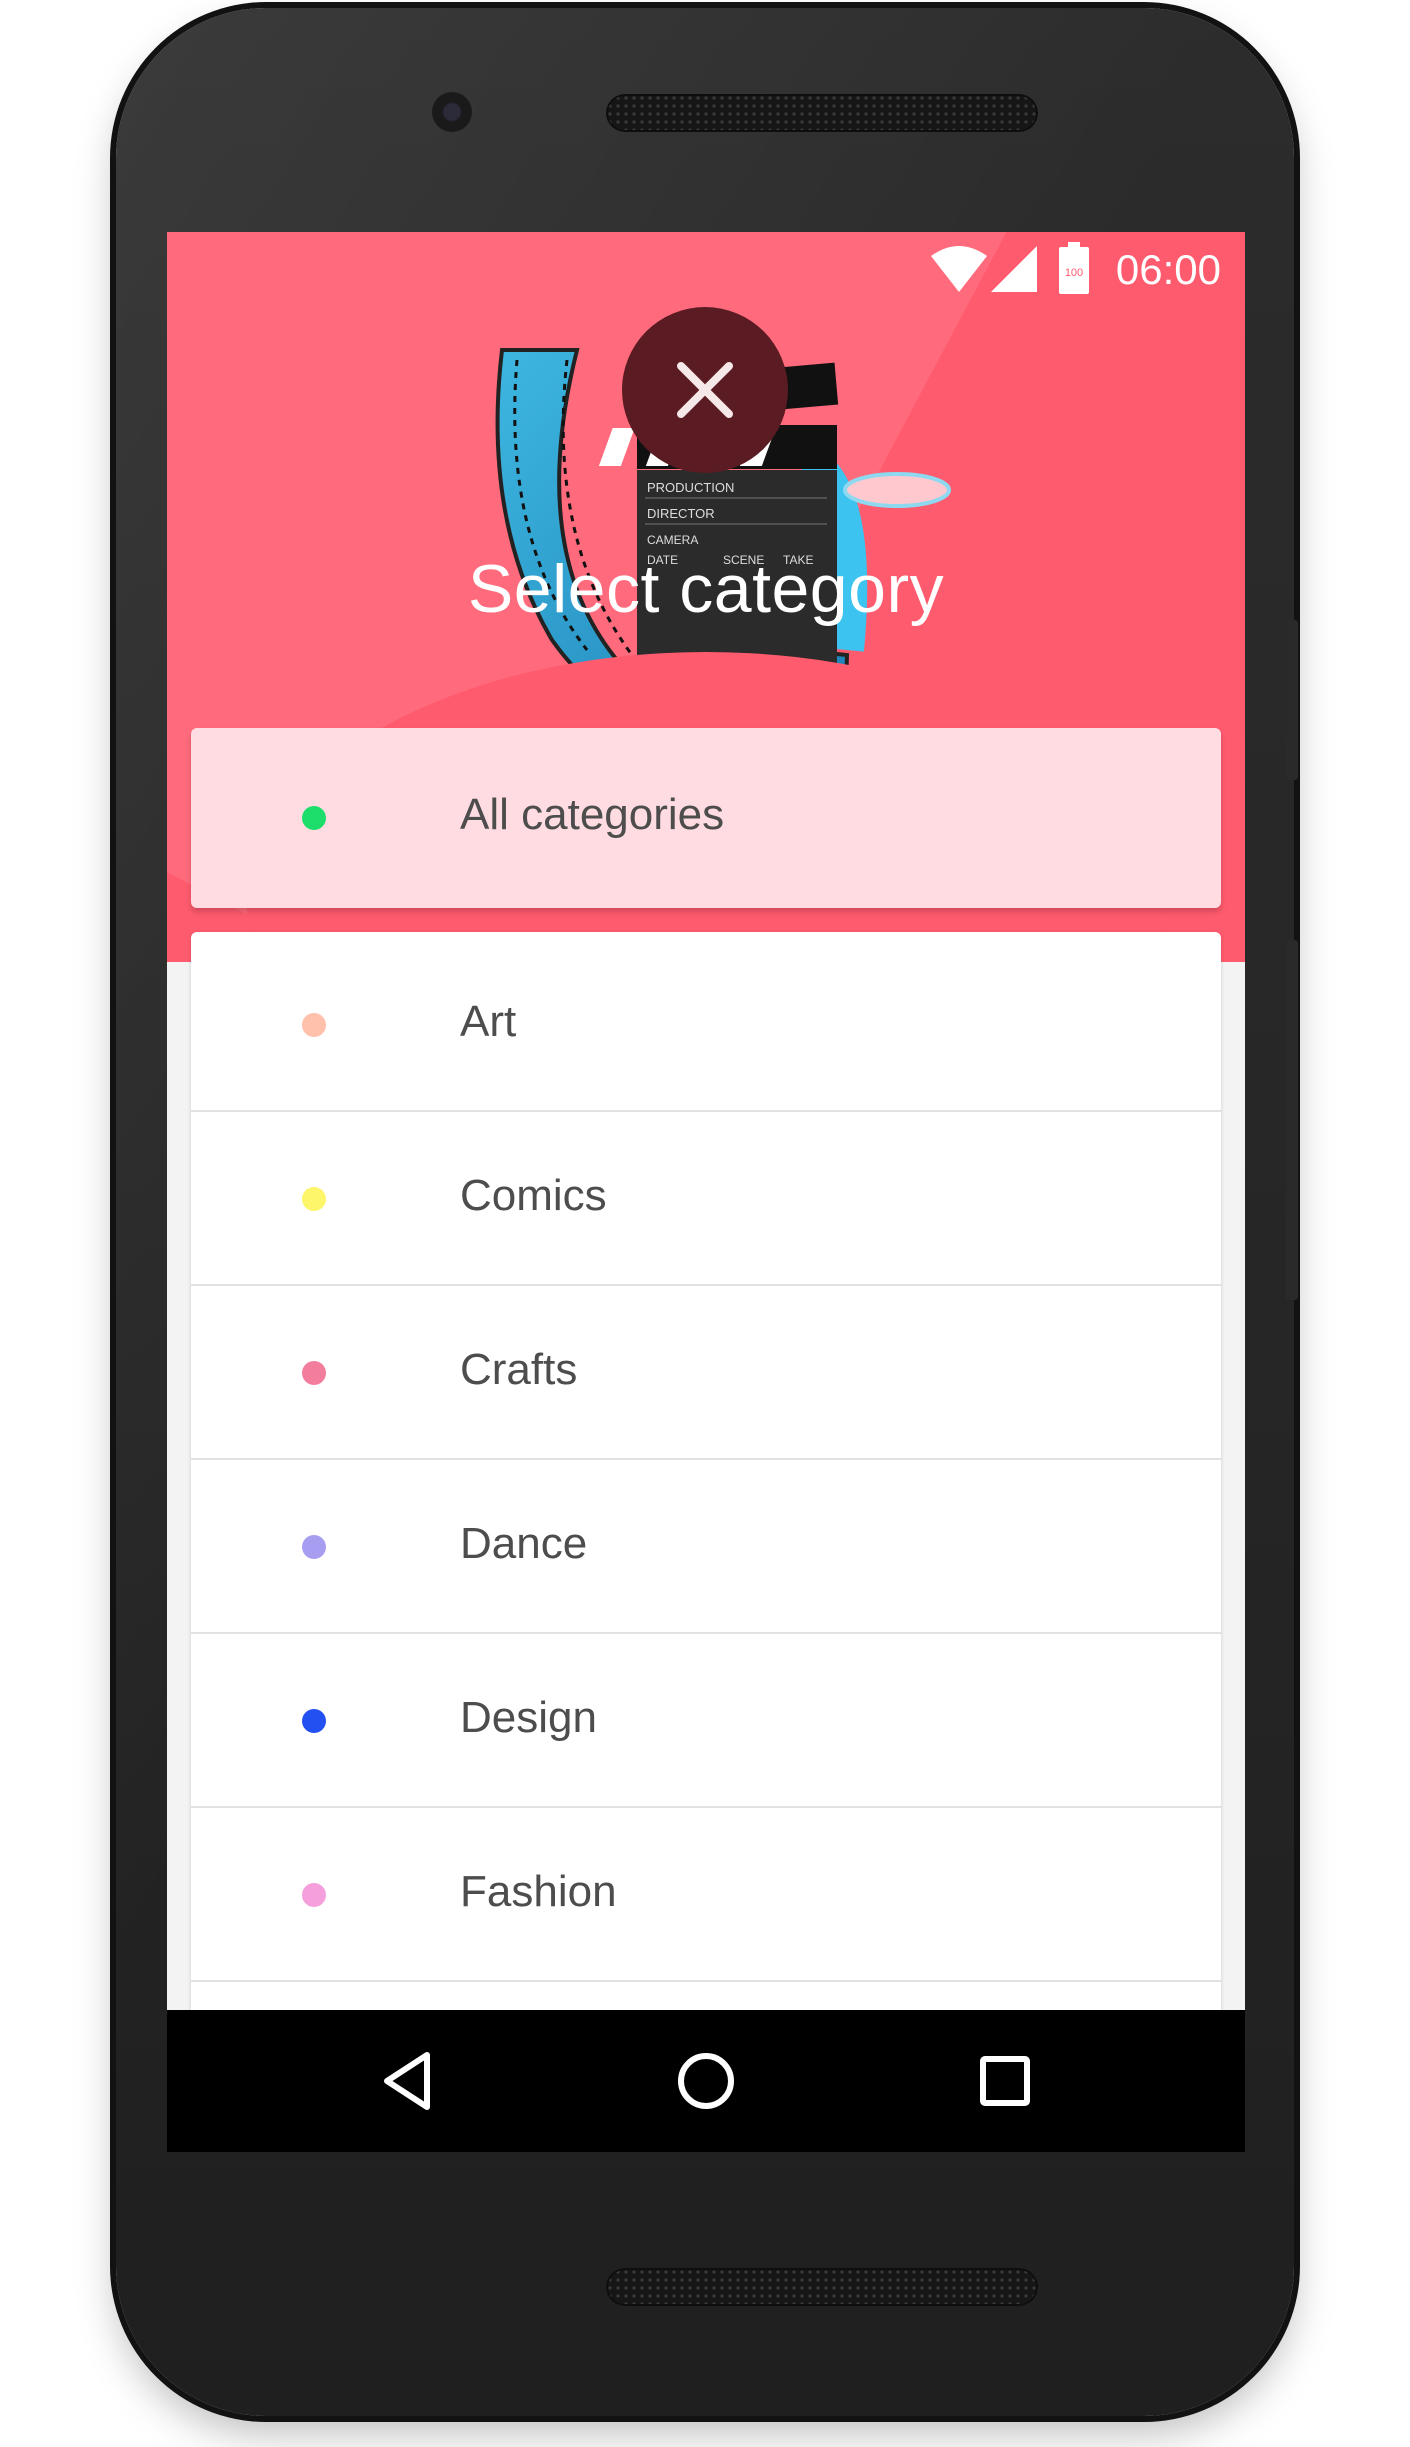 This screenshot has height=2447, width=1410. Describe the element at coordinates (1292, 700) in the screenshot. I see `power-button` at that location.